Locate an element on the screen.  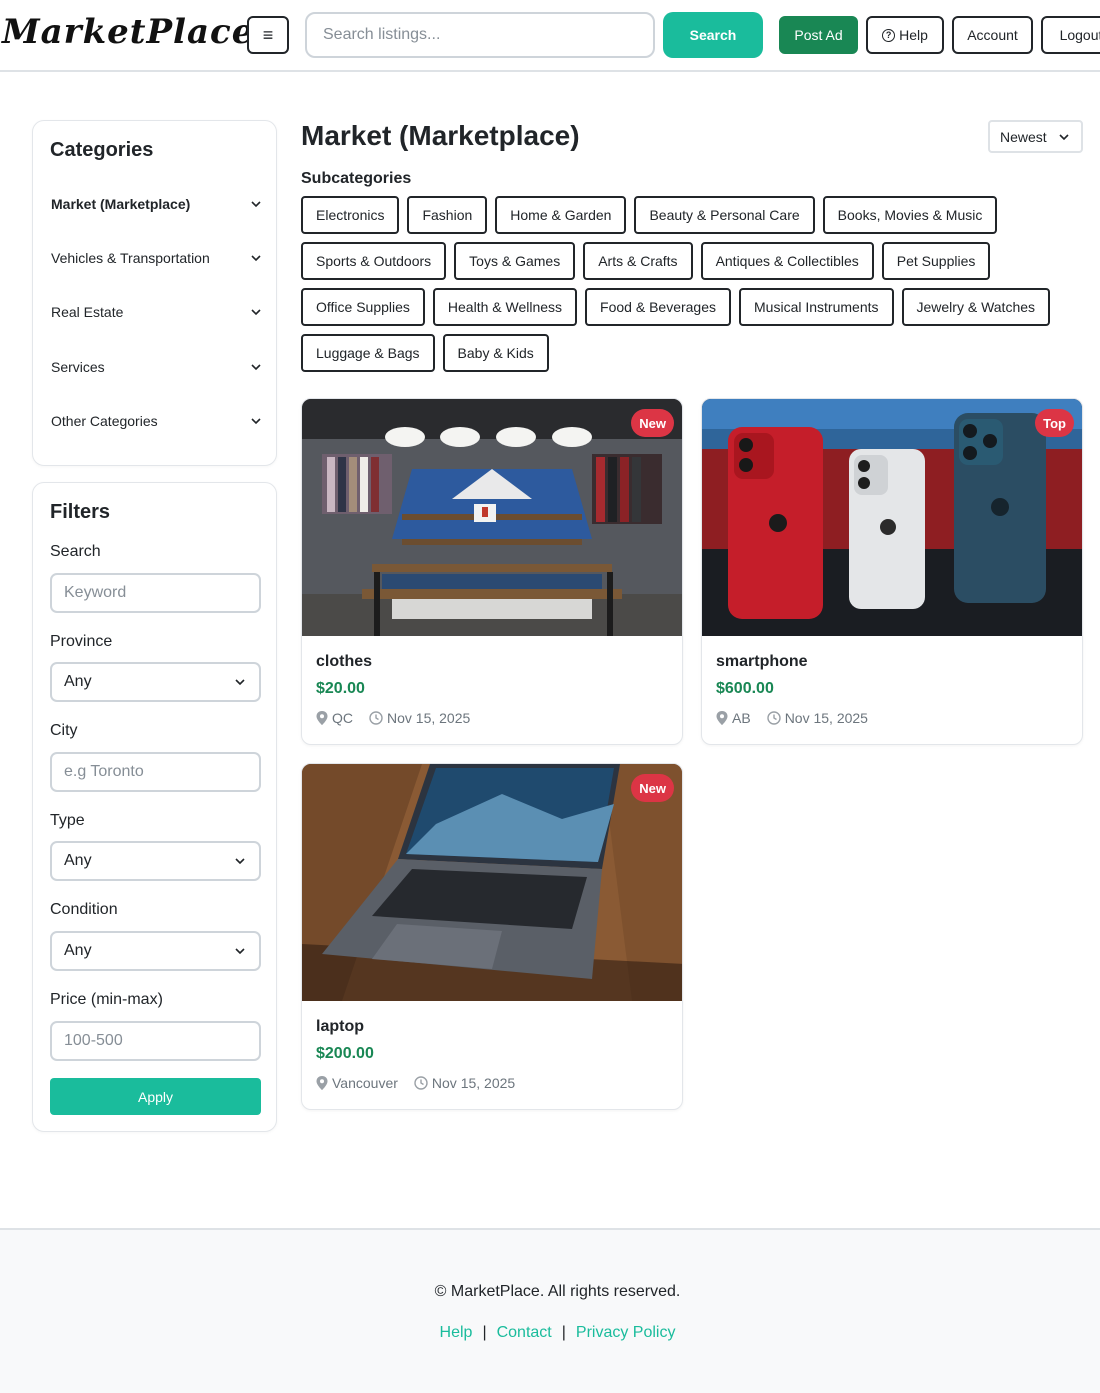
category-item-services: Services is located at coordinates (157, 367).